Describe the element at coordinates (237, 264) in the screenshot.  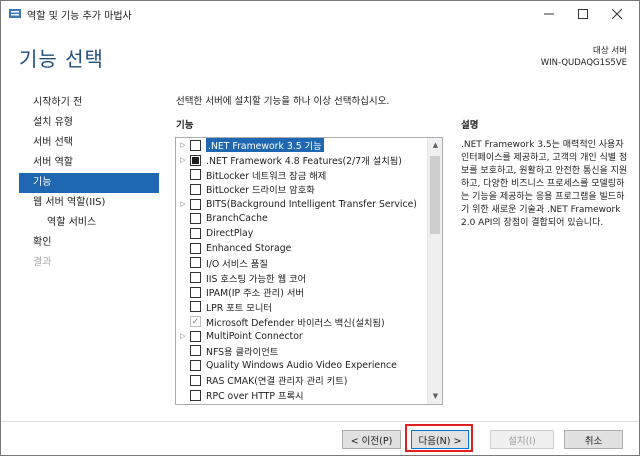
I see `feature-label: I/O 서비스 품질` at that location.